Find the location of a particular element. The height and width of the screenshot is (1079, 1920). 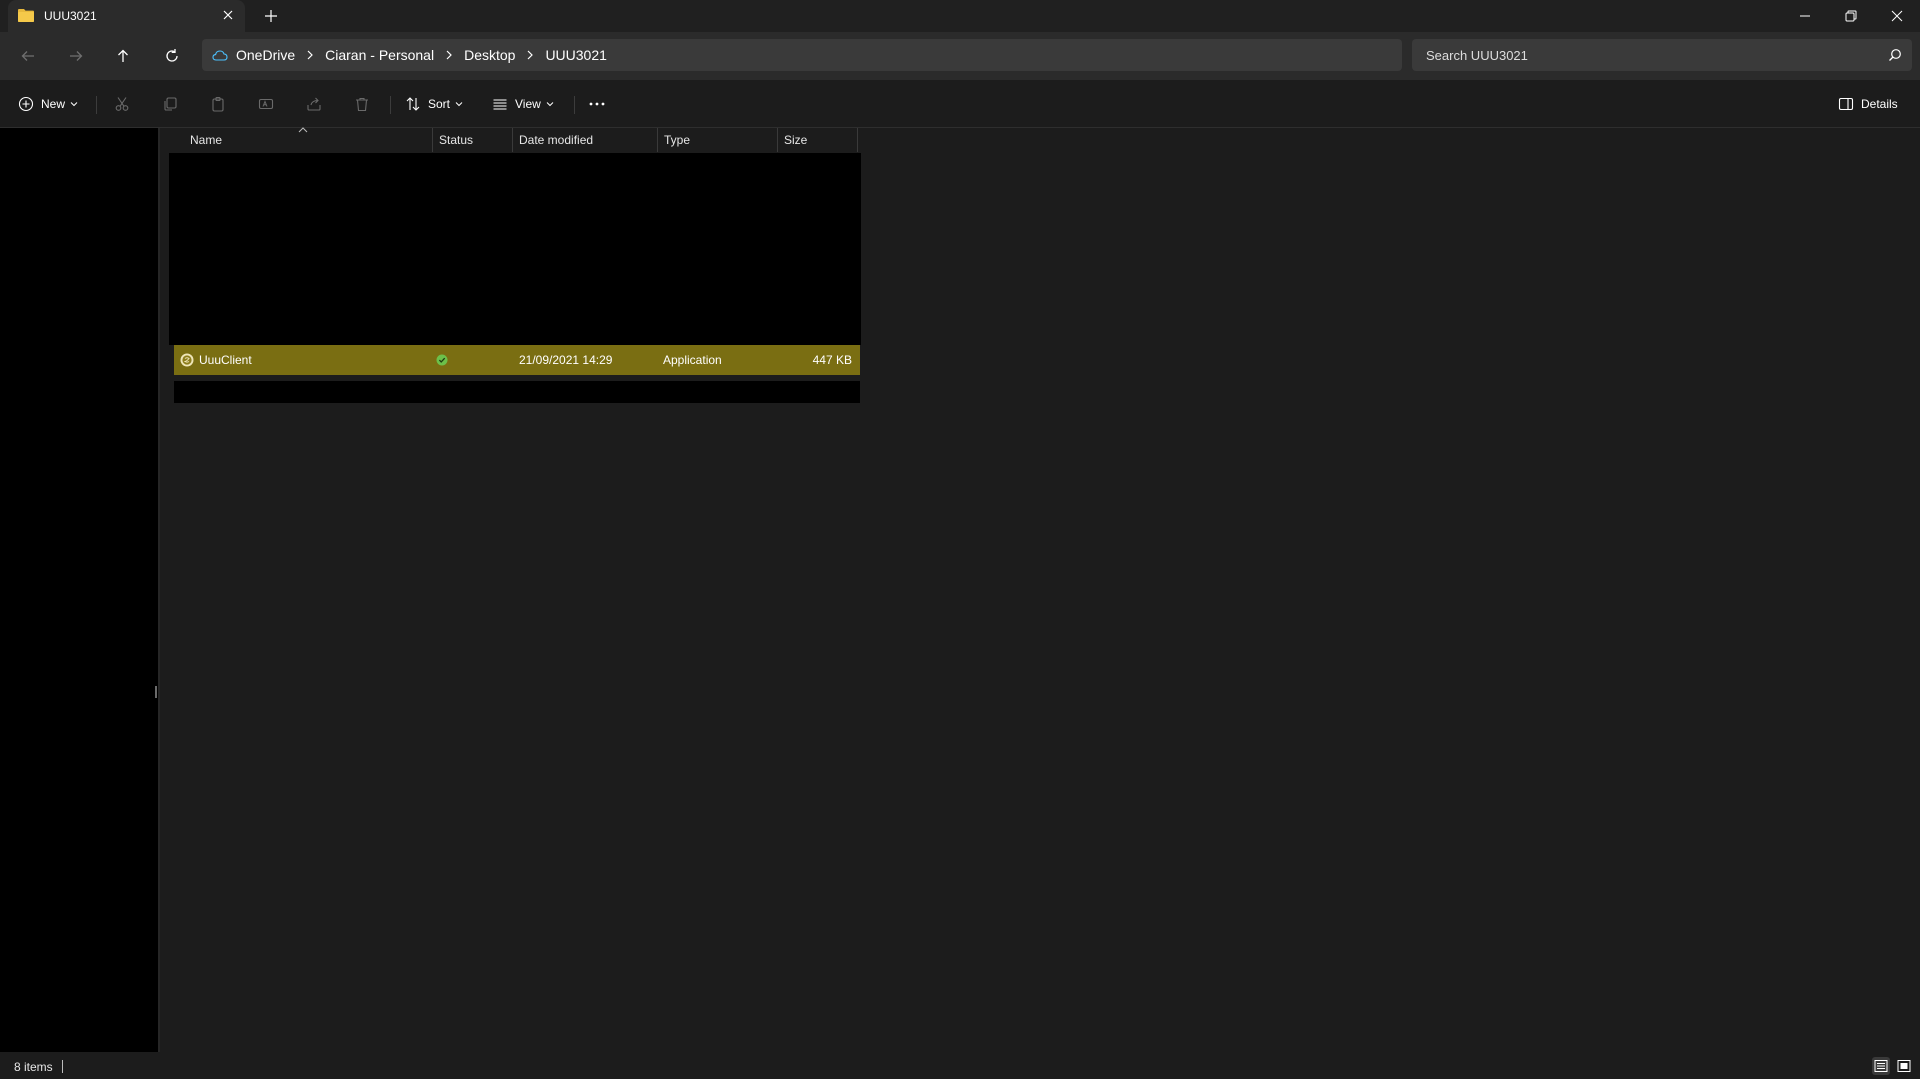

sort-icon is located at coordinates (413, 104).